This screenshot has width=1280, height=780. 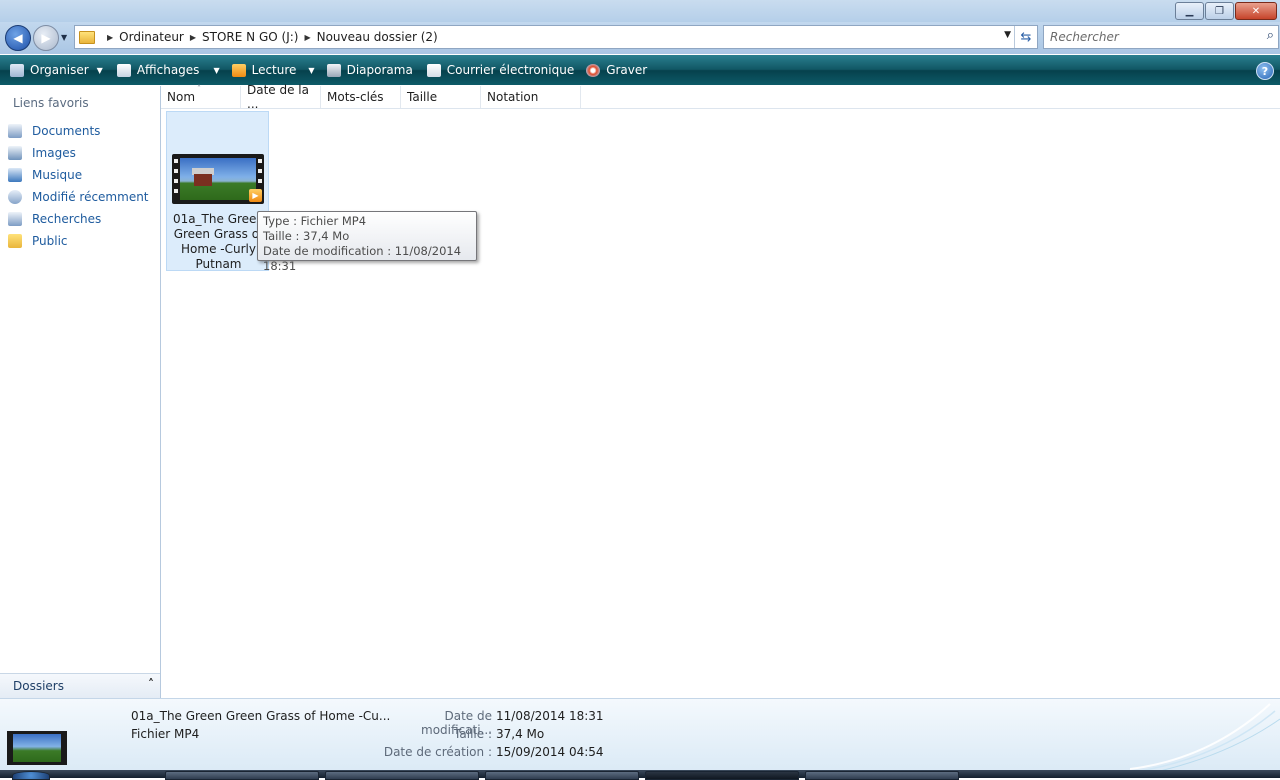 I want to click on favorite-images: Images, so click(x=78, y=153).